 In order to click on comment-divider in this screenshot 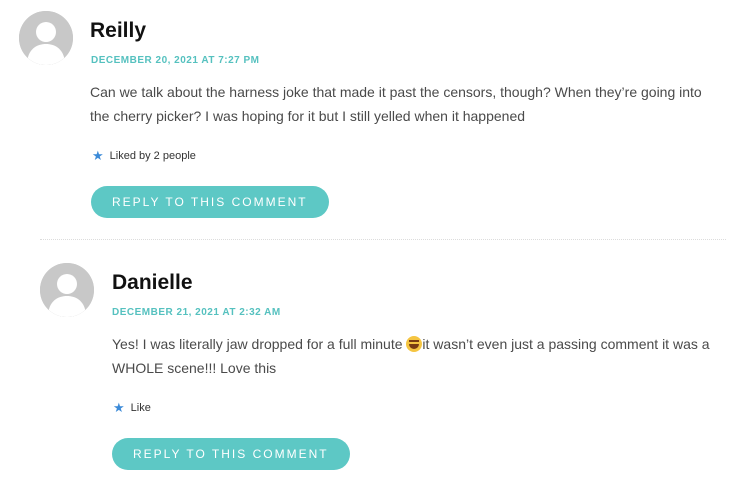, I will do `click(383, 239)`.